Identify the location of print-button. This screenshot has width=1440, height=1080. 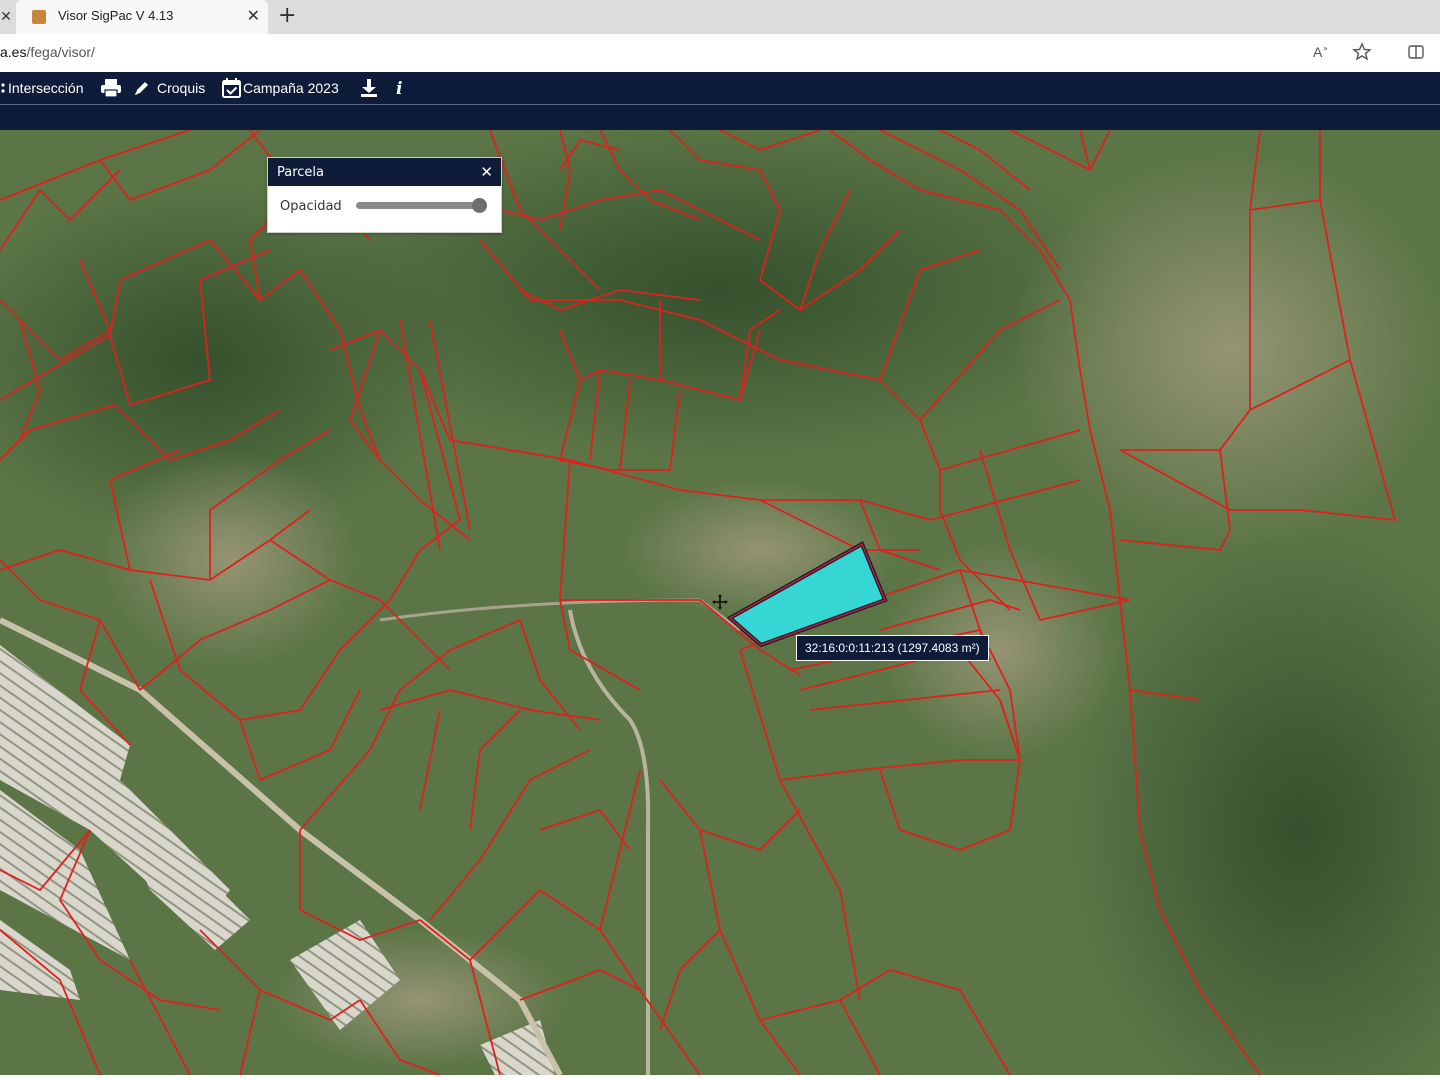
(111, 88).